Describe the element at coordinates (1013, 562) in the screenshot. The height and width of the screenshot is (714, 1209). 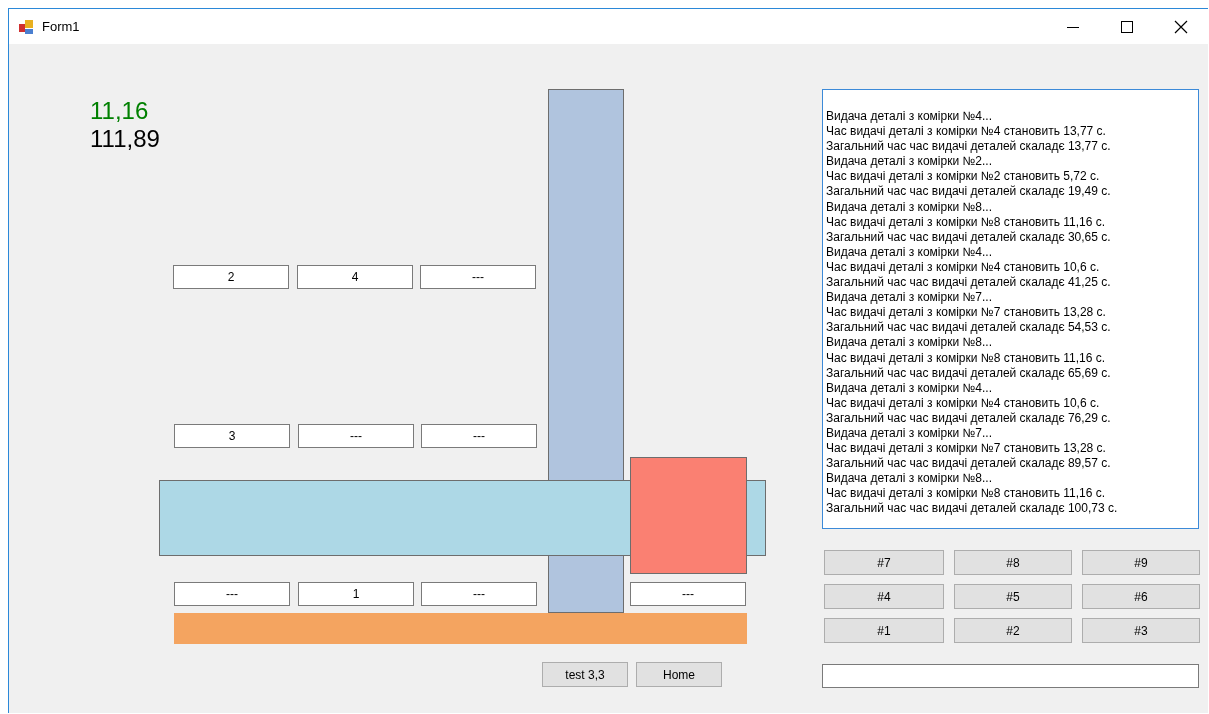
I see `cell-button: #8` at that location.